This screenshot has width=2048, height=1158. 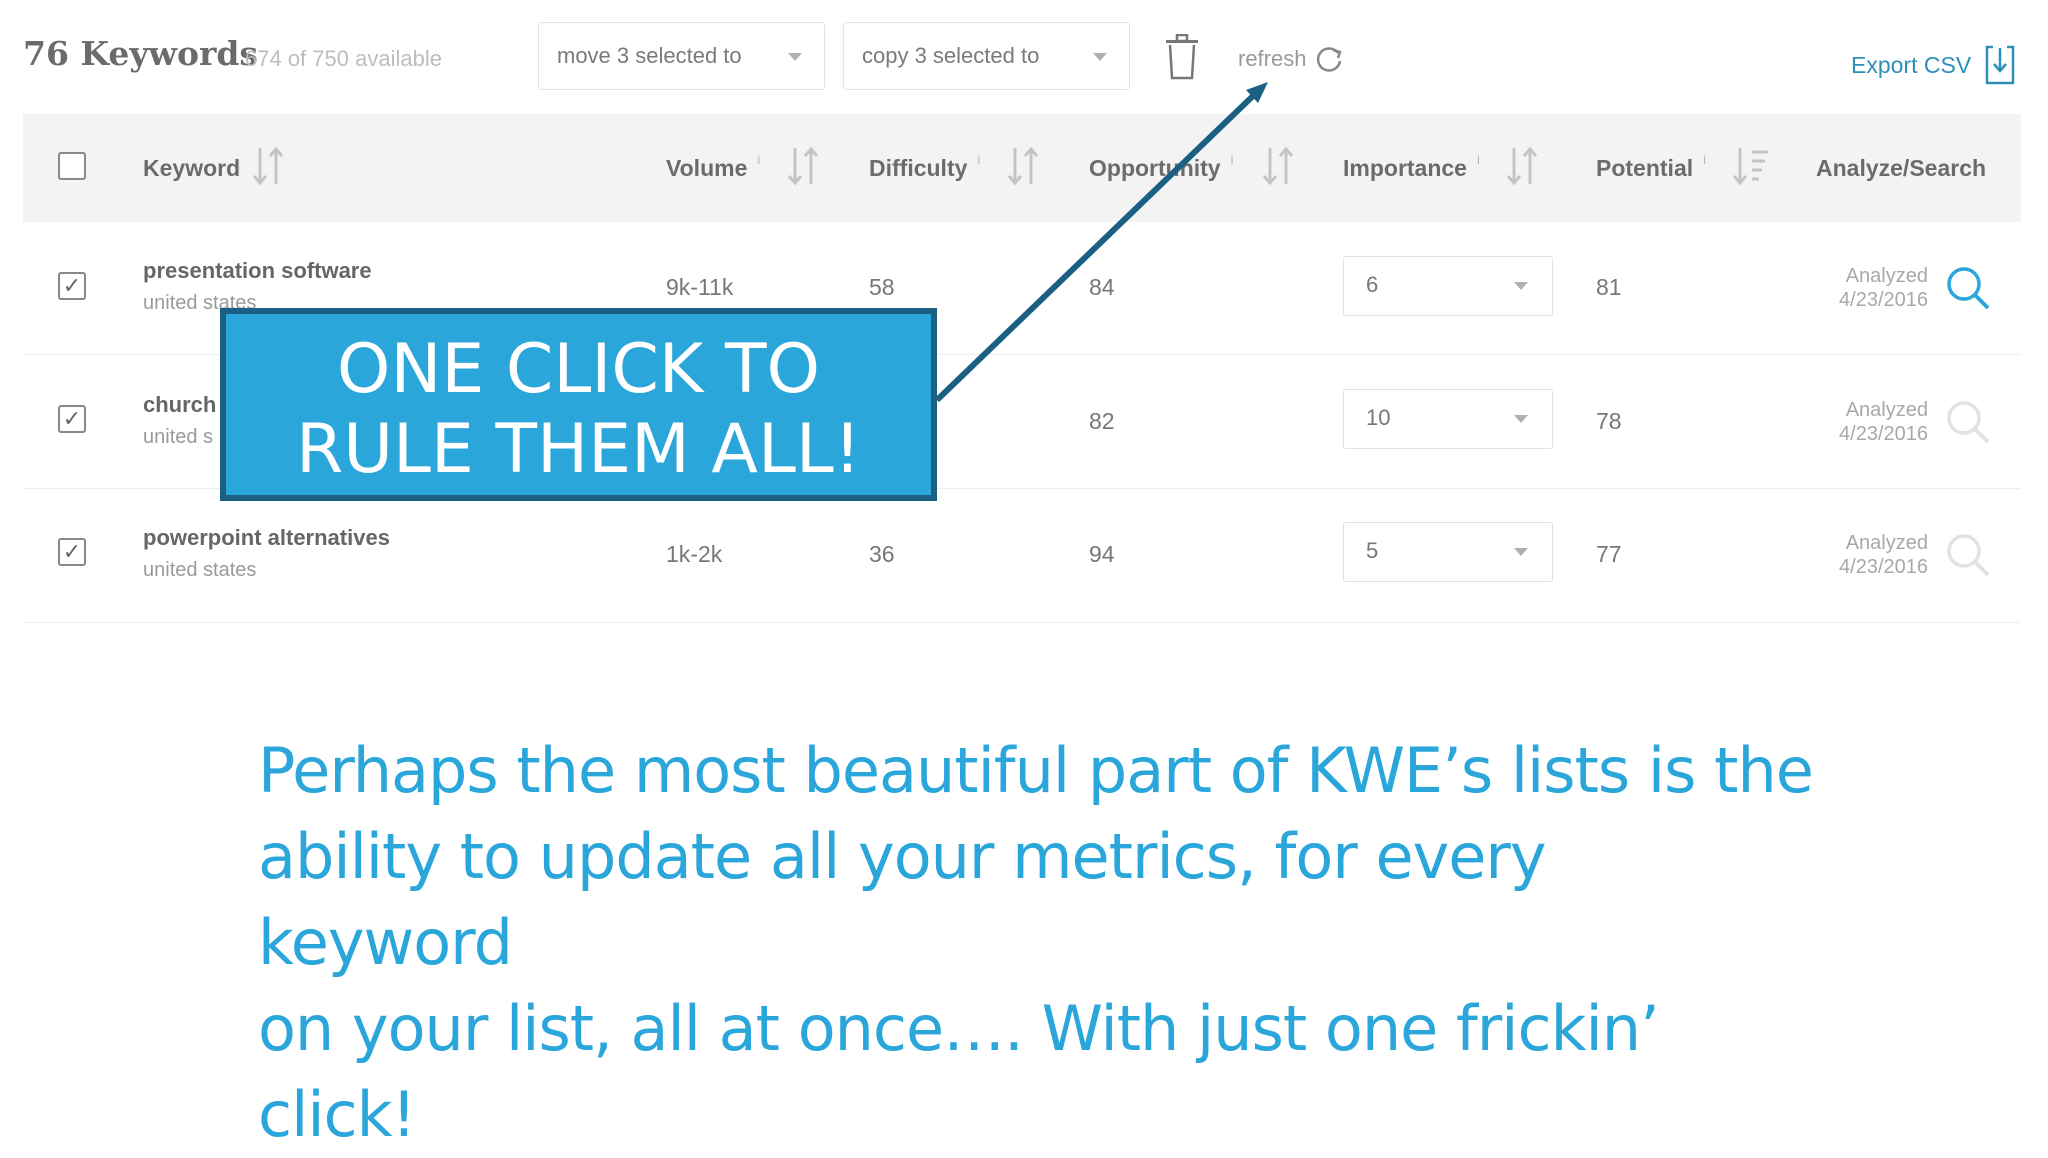 I want to click on difficulty-value: 58, so click(x=882, y=287).